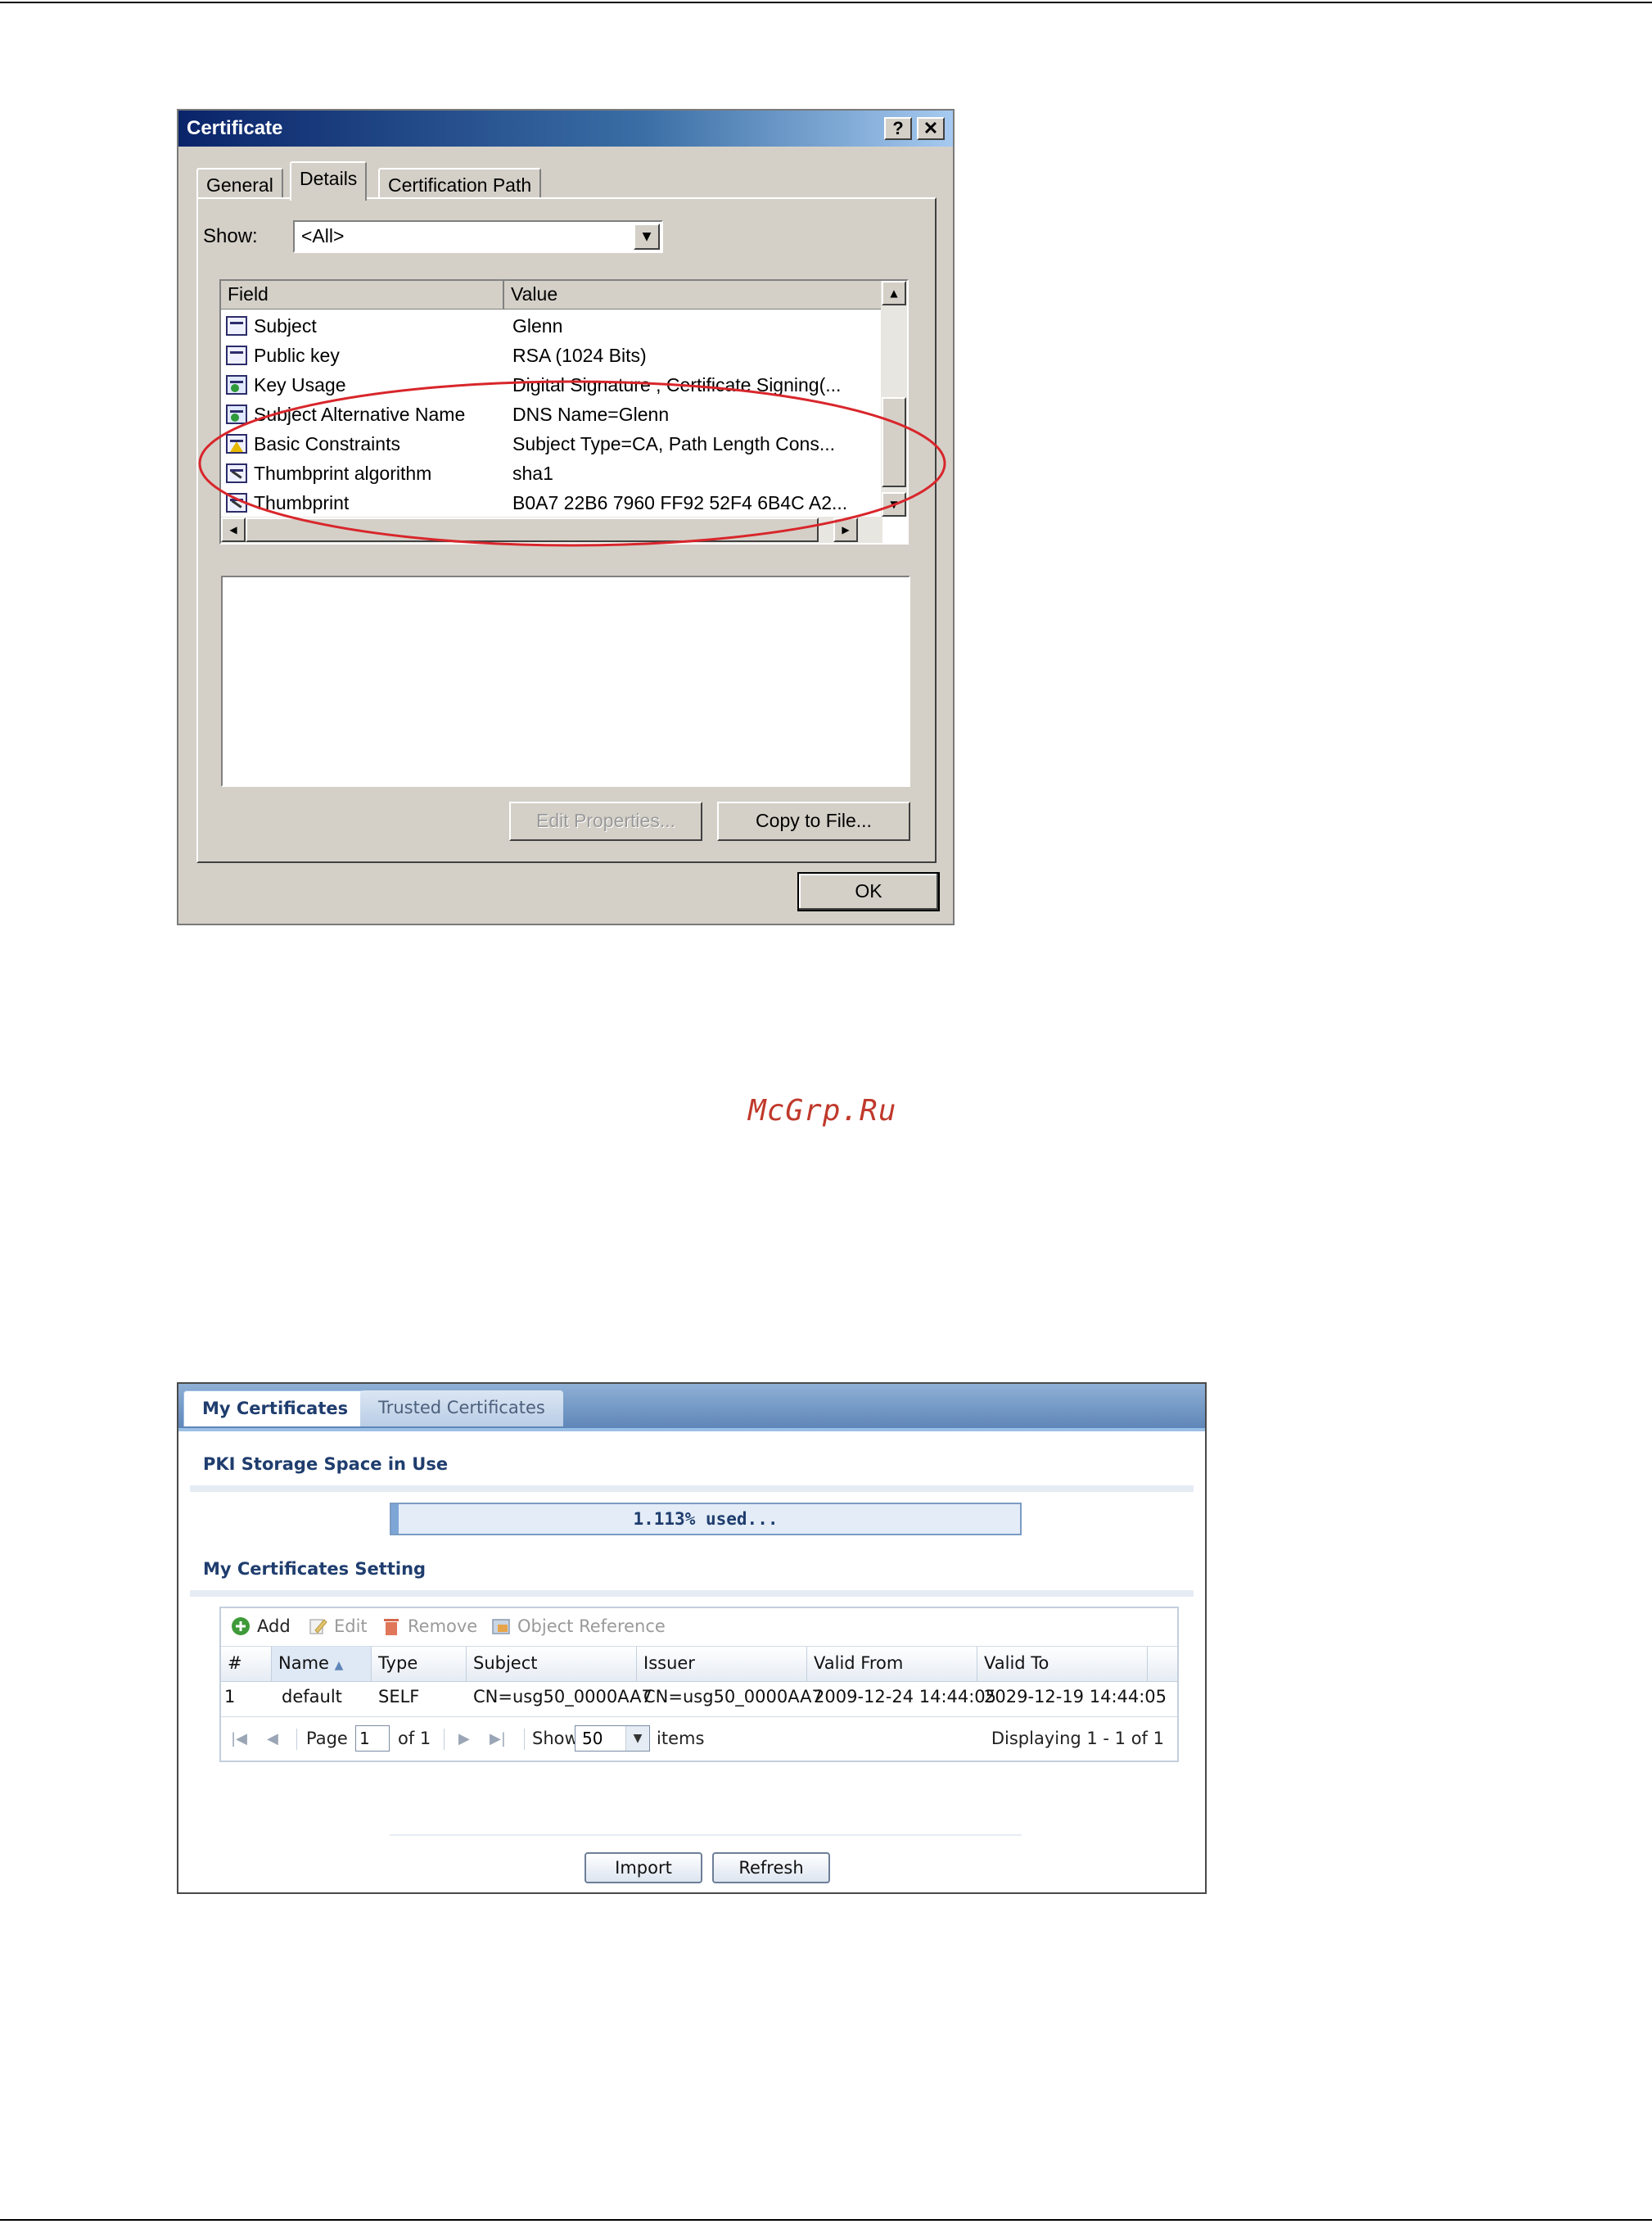  What do you see at coordinates (414, 1739) in the screenshot?
I see `page-count-label: of 1` at bounding box center [414, 1739].